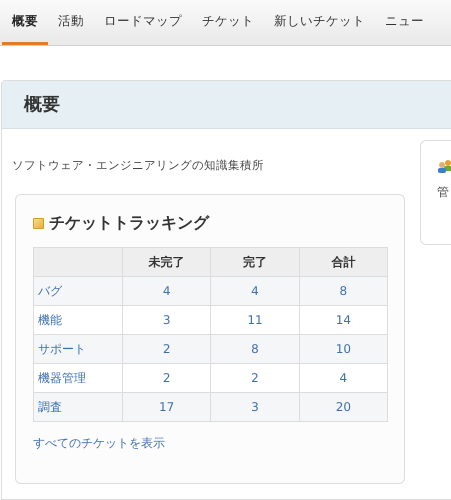 The image size is (451, 500). I want to click on count-link: 11, so click(255, 320).